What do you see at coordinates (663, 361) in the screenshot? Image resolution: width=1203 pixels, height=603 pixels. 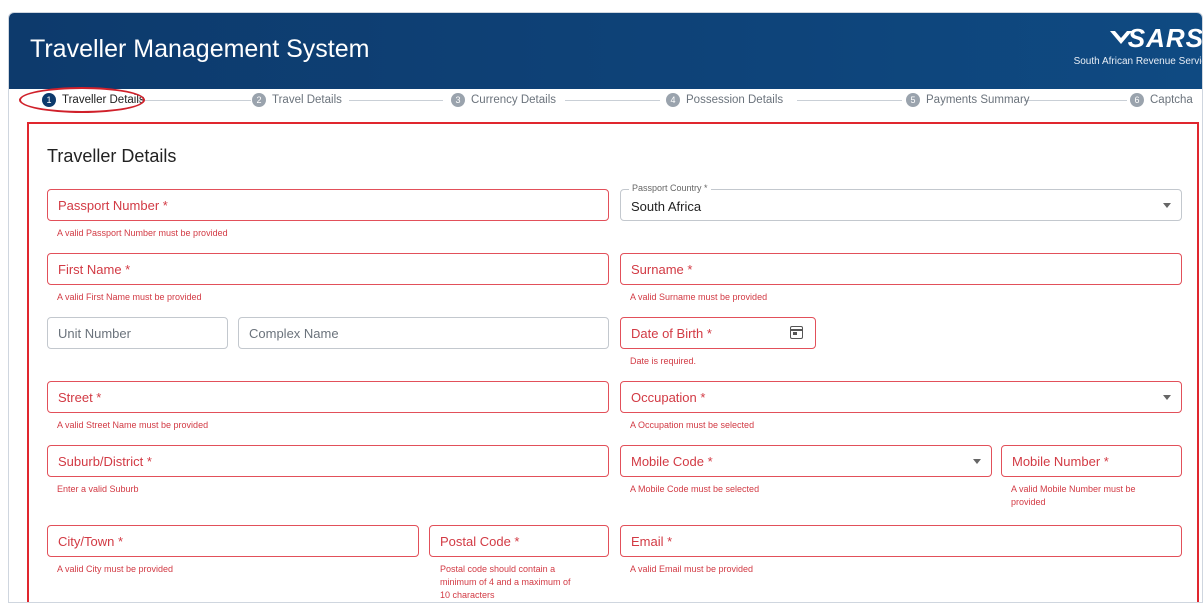 I see `date-of-birth-error: Date is required.` at bounding box center [663, 361].